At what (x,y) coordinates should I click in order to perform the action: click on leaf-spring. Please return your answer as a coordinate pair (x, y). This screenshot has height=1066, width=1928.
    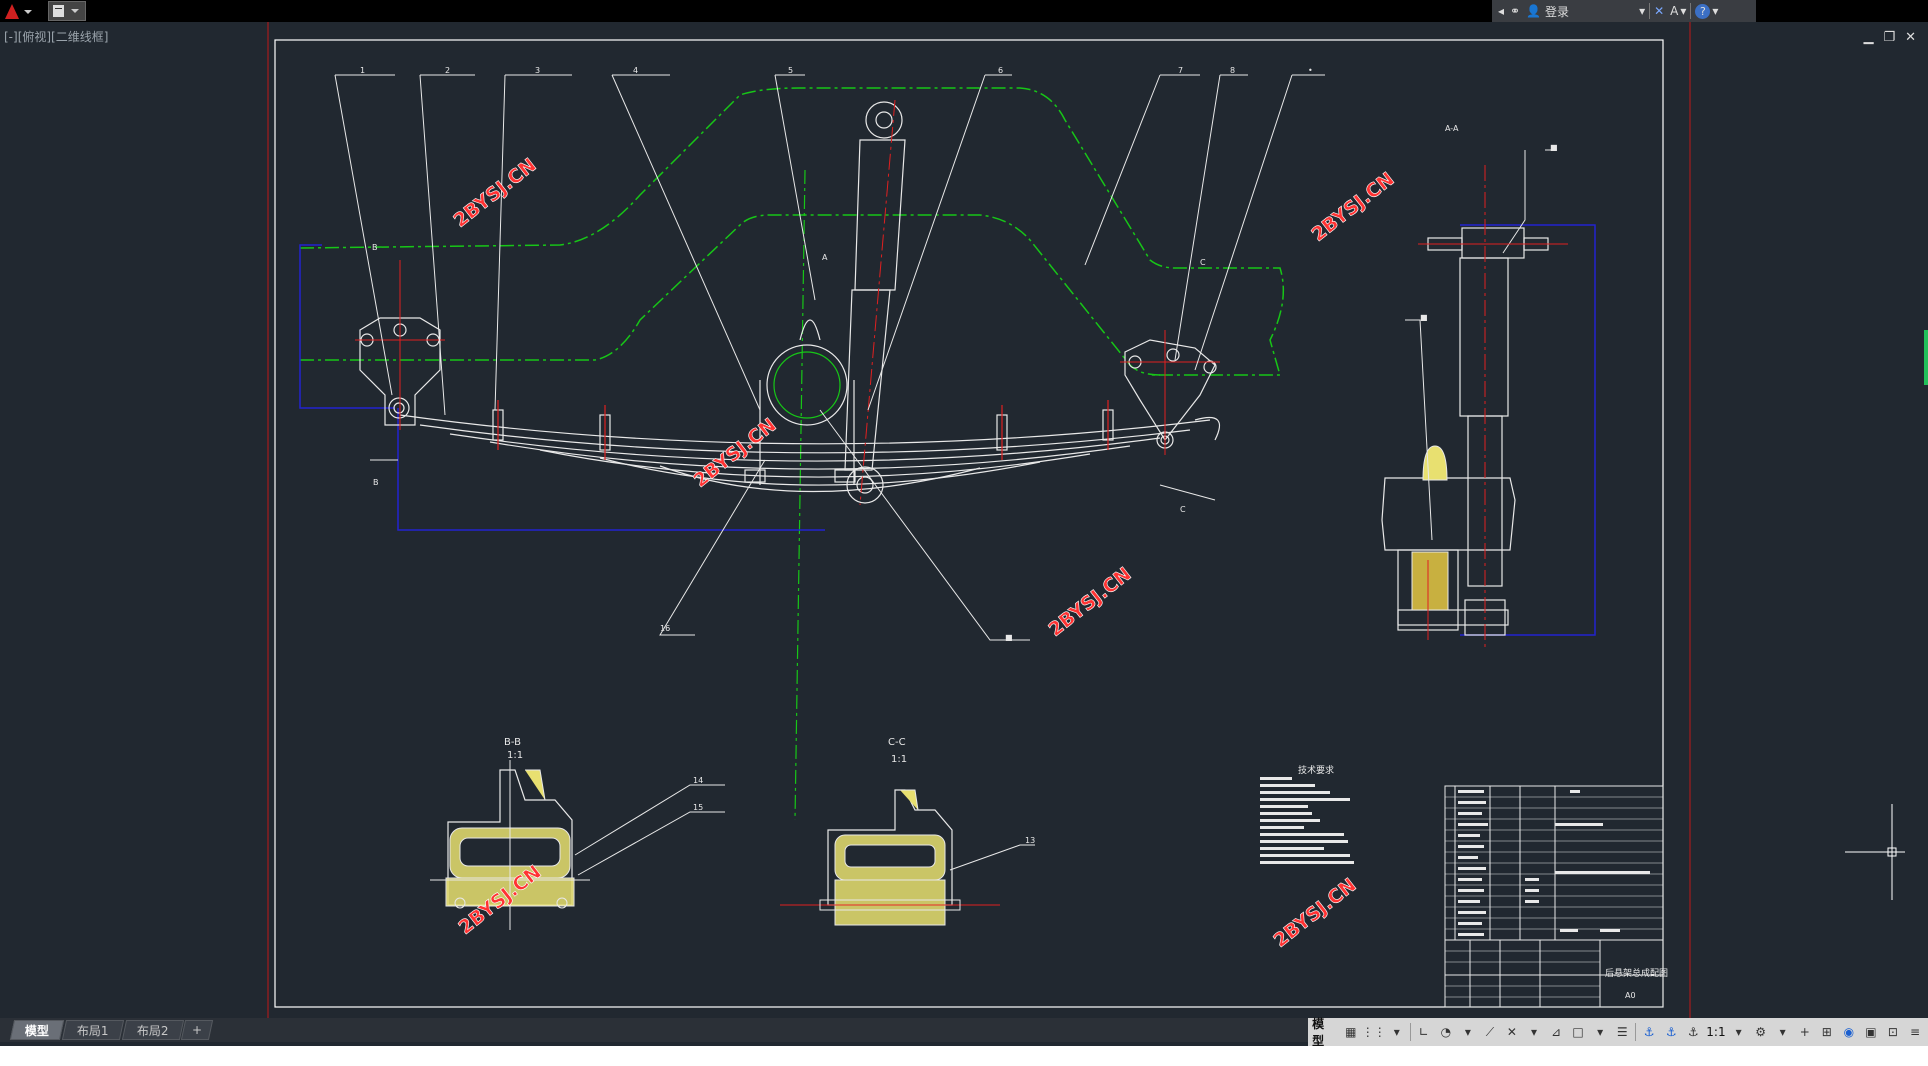
    Looking at the image, I should click on (805, 453).